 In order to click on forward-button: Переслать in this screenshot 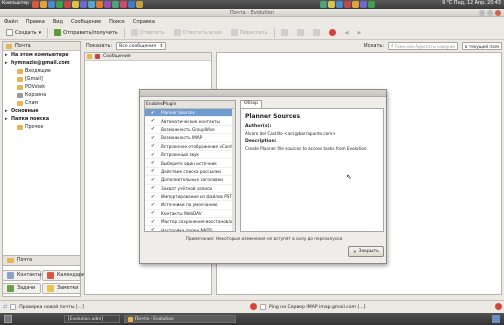, I will do `click(249, 32)`.